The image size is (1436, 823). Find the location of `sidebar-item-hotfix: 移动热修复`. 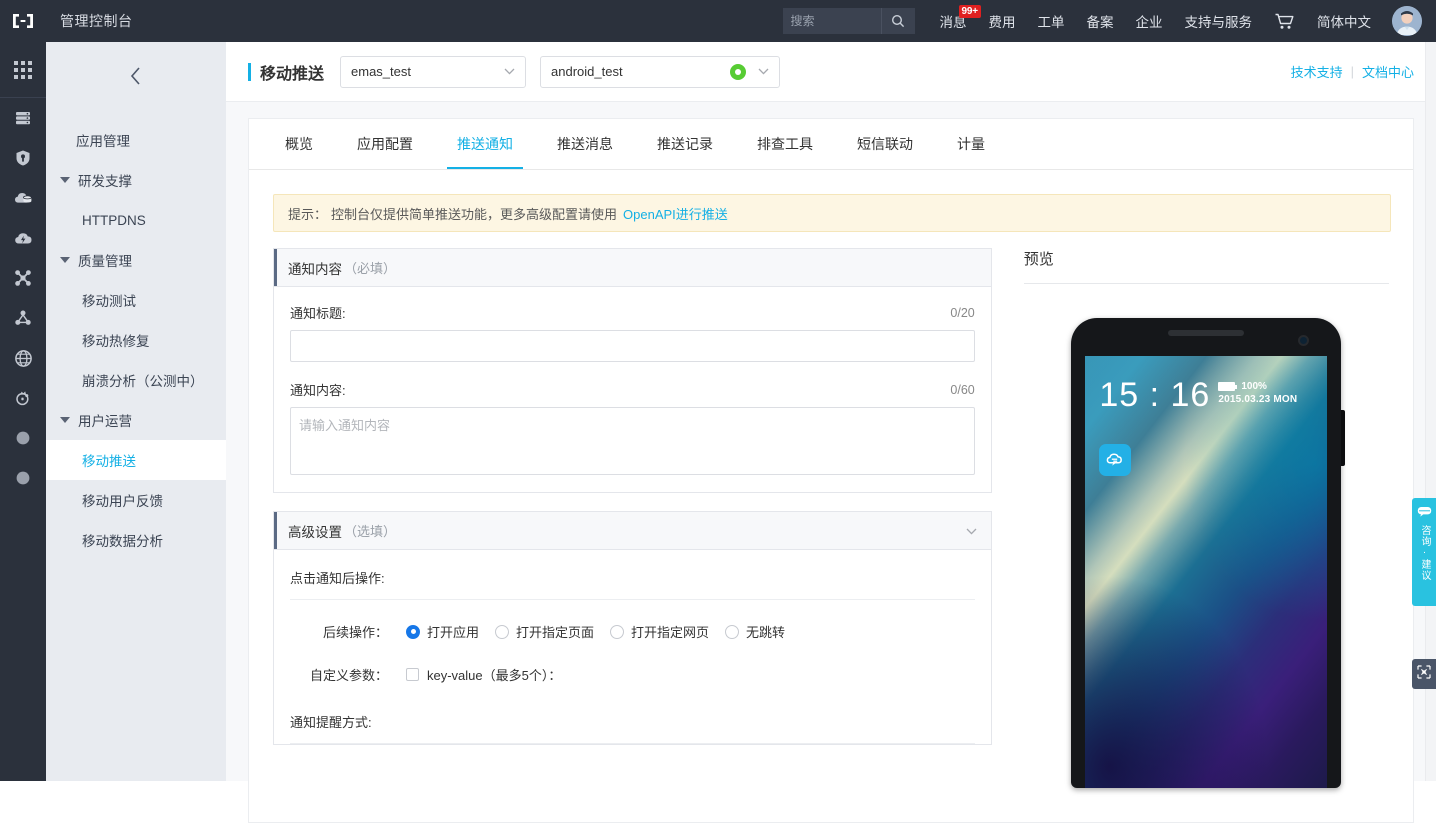

sidebar-item-hotfix: 移动热修复 is located at coordinates (136, 340).